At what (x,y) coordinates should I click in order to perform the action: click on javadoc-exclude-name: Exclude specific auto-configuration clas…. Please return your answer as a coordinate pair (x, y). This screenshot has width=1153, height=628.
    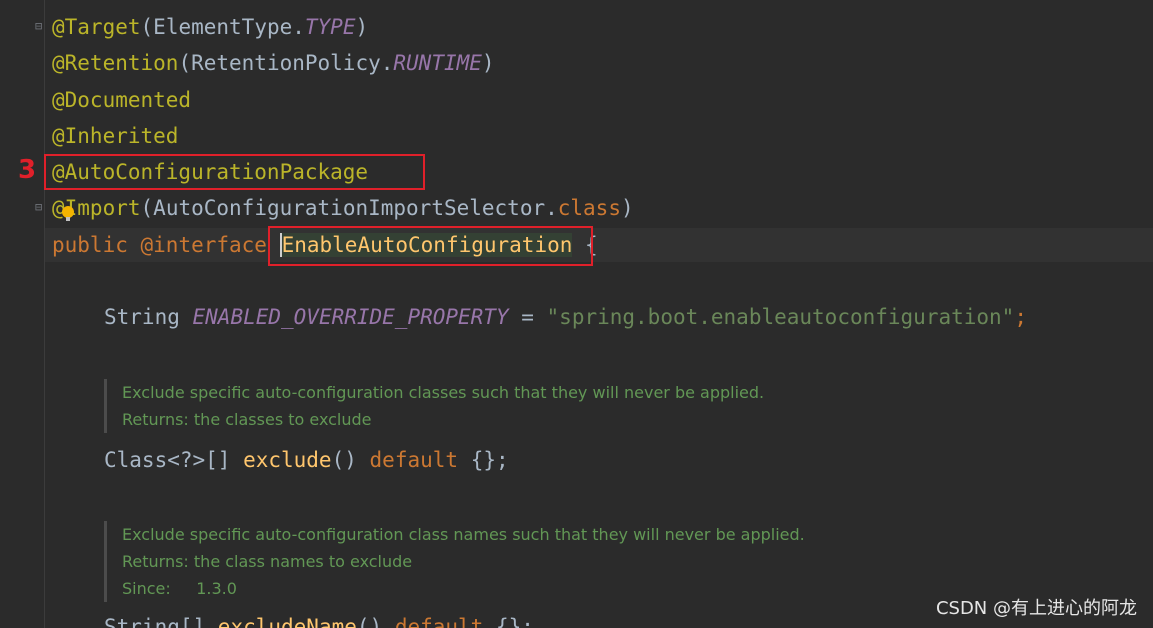
    Looking at the image, I should click on (584, 561).